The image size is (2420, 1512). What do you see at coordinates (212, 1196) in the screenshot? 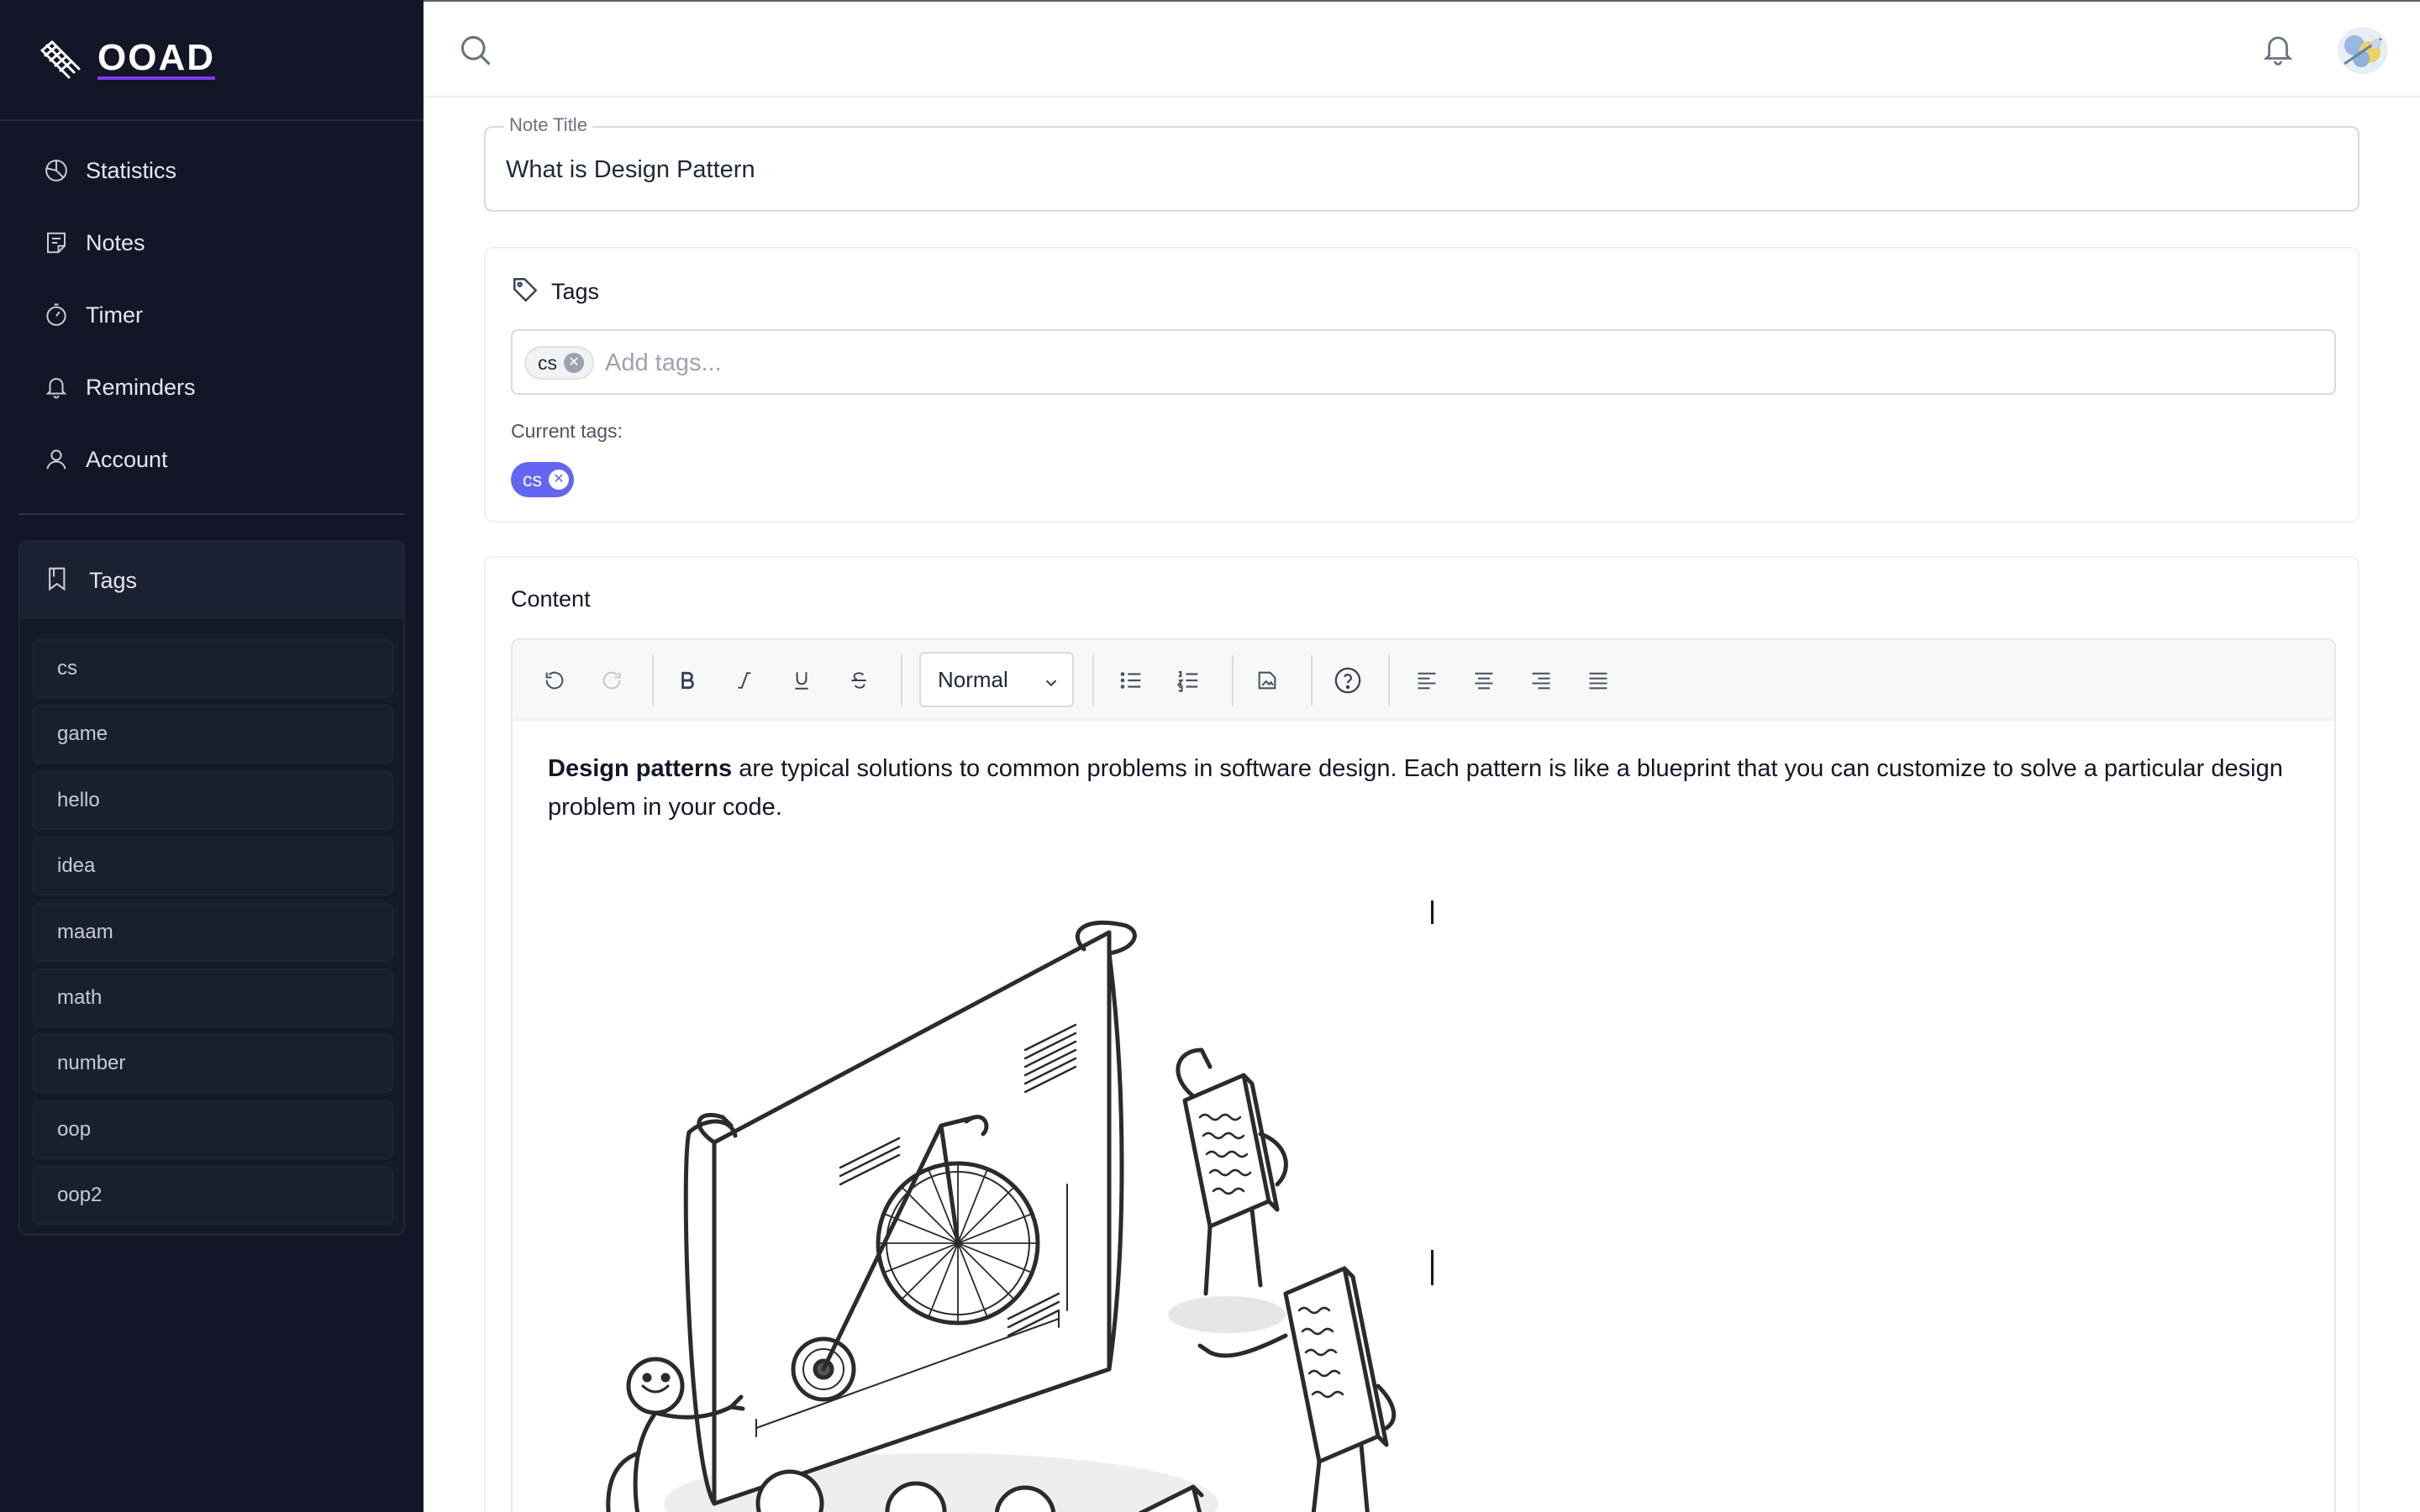
I see `sidebar-tag-item: oop2` at bounding box center [212, 1196].